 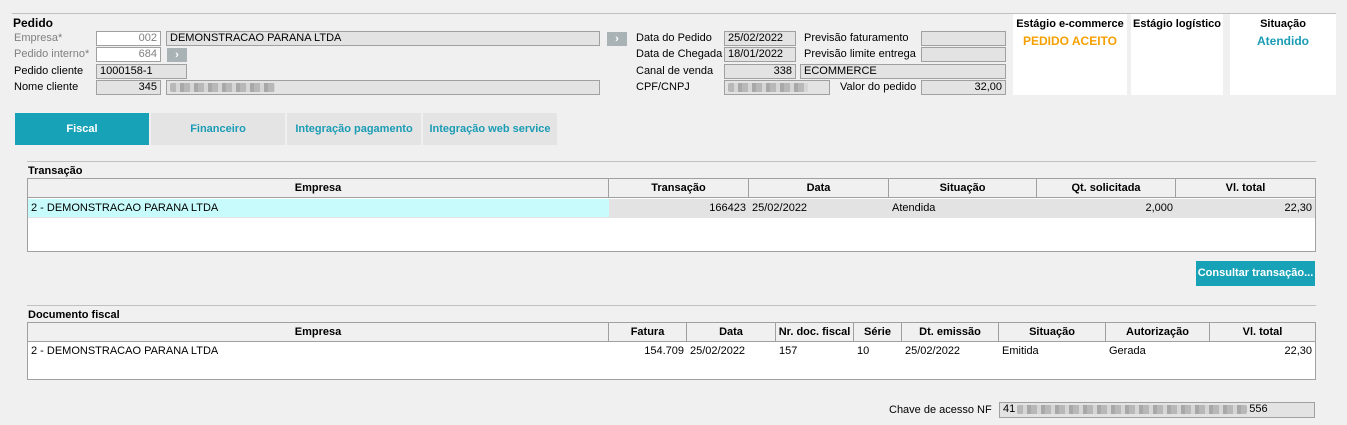 I want to click on situacao-box: Situação Atendido, so click(x=1283, y=54).